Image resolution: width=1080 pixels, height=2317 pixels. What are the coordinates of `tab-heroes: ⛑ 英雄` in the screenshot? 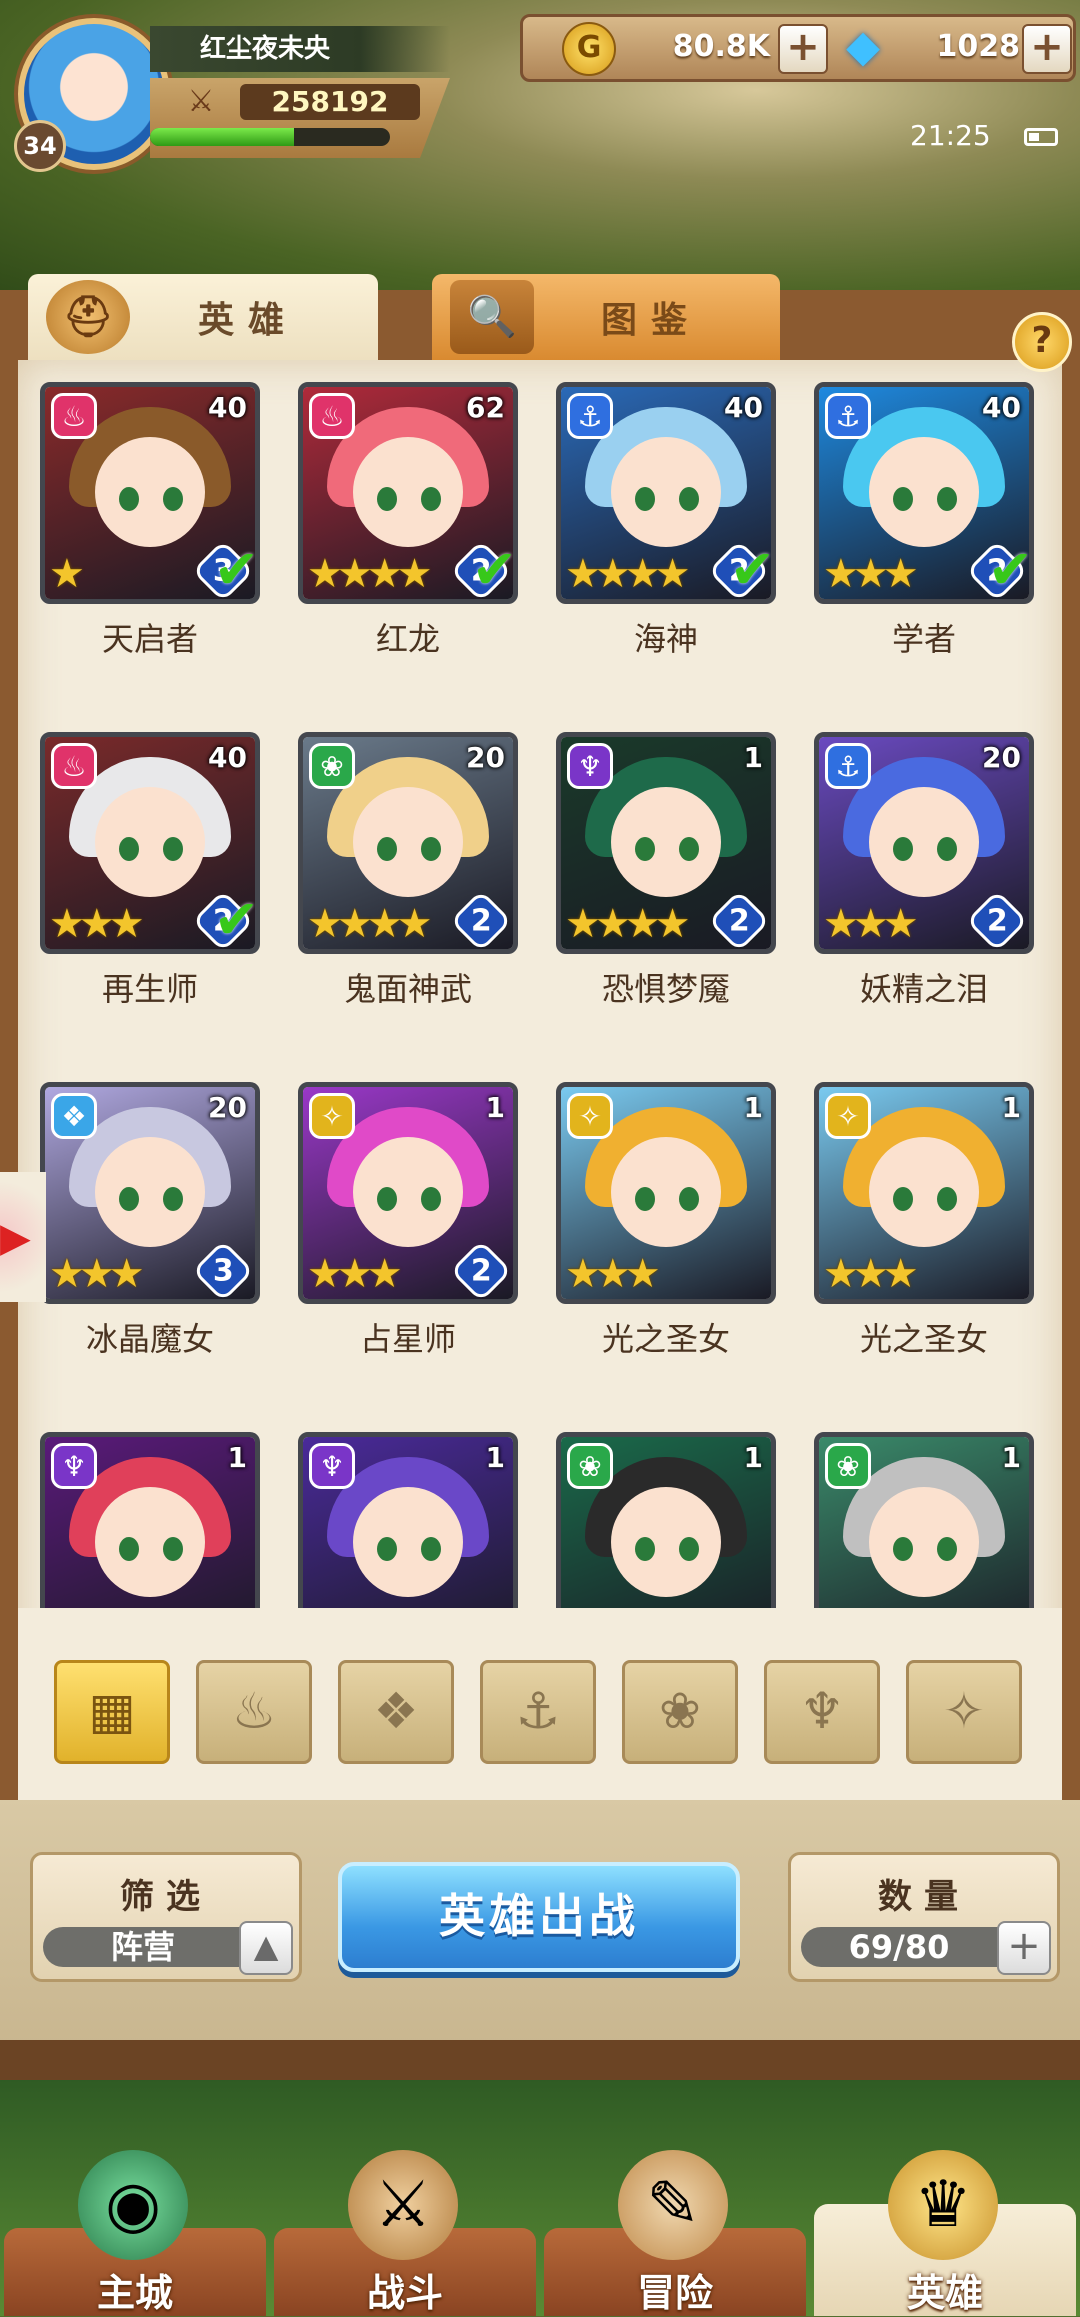 It's located at (203, 317).